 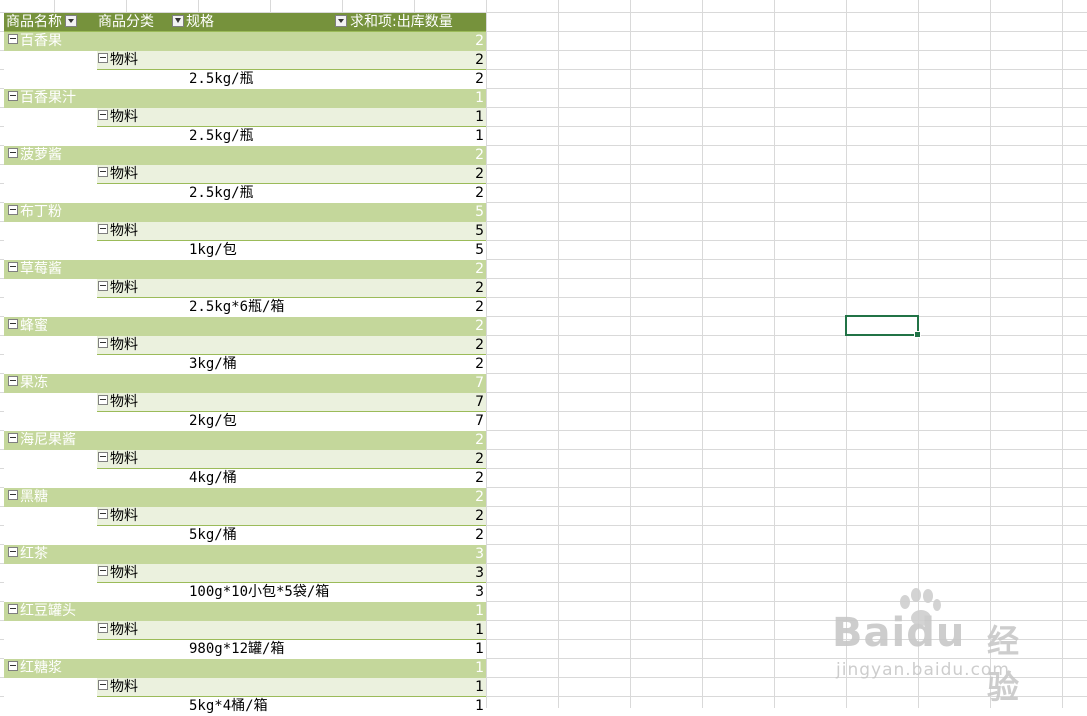 What do you see at coordinates (245, 497) in the screenshot?
I see `pivot-row-product: 黑糖 2` at bounding box center [245, 497].